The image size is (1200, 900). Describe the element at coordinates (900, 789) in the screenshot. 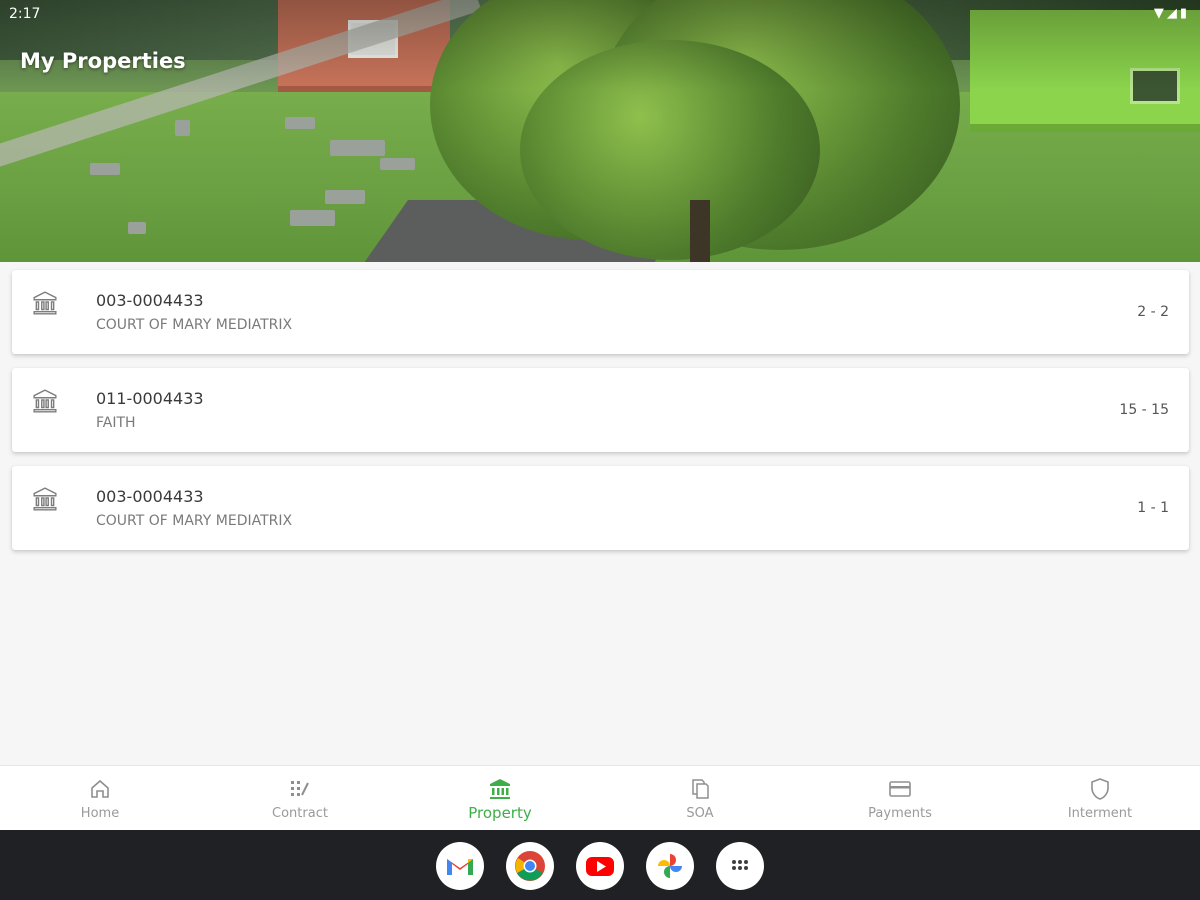

I see `card-icon` at that location.